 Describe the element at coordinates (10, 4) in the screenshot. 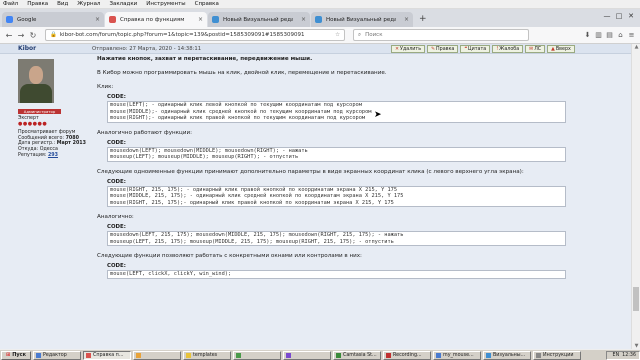

I see `menu-item: Файл` at that location.